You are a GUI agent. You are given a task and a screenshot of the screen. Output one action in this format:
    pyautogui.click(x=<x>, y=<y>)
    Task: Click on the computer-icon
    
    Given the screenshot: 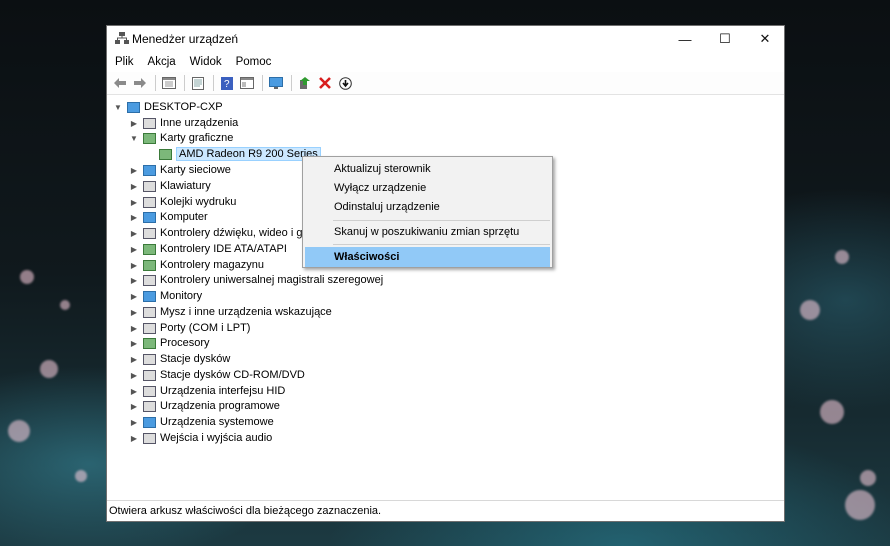 What is the action you would take?
    pyautogui.click(x=149, y=217)
    